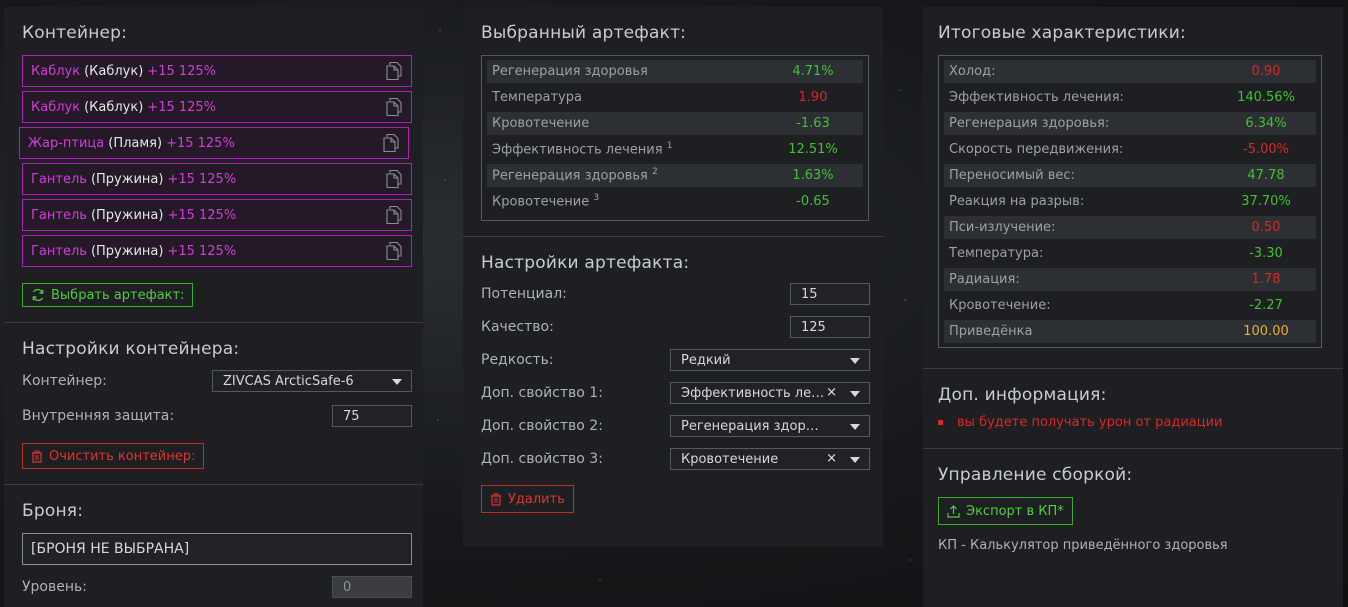 The height and width of the screenshot is (607, 1348). Describe the element at coordinates (135, 143) in the screenshot. I see `artifact-type: (Пламя)` at that location.